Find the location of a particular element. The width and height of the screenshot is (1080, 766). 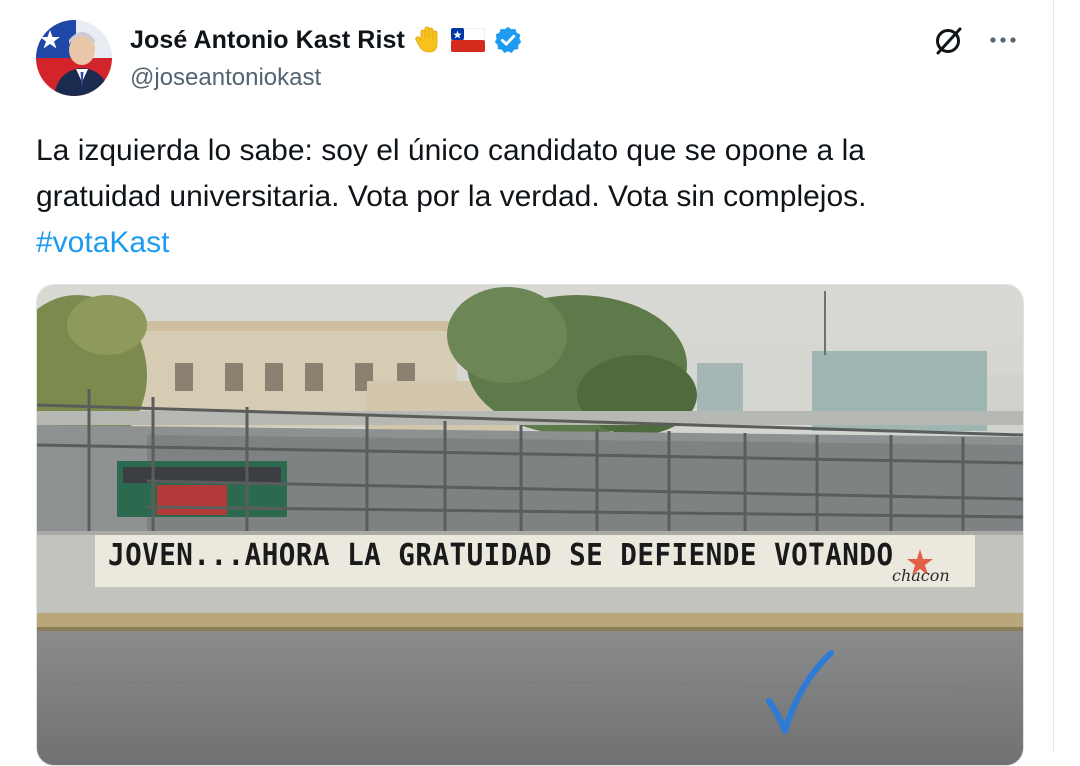

raised-hand-emoji-icon is located at coordinates (428, 40).